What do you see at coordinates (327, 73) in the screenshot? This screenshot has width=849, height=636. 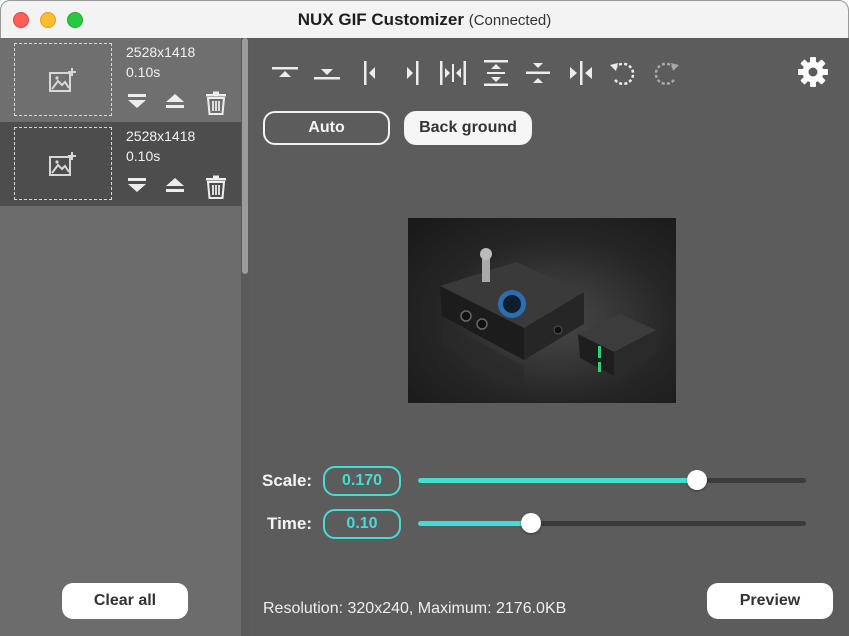 I see `align-bottom-icon` at bounding box center [327, 73].